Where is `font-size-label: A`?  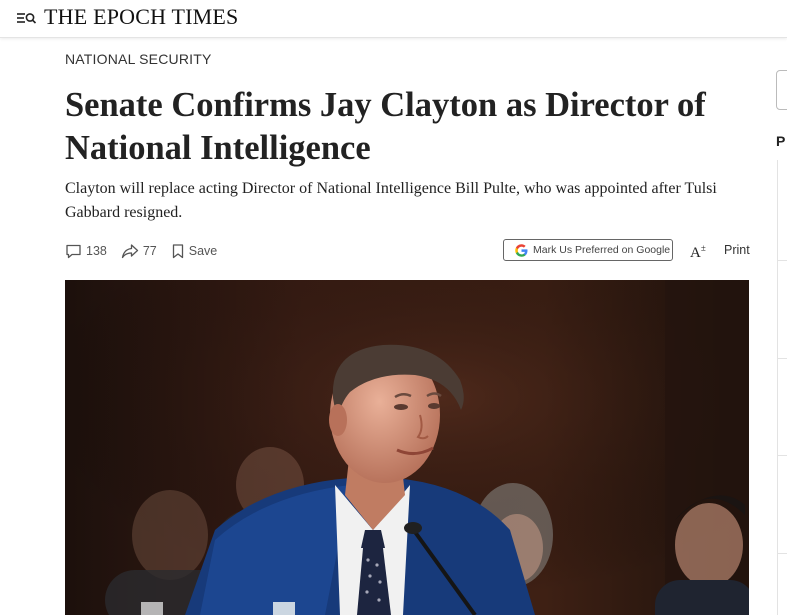 font-size-label: A is located at coordinates (695, 253).